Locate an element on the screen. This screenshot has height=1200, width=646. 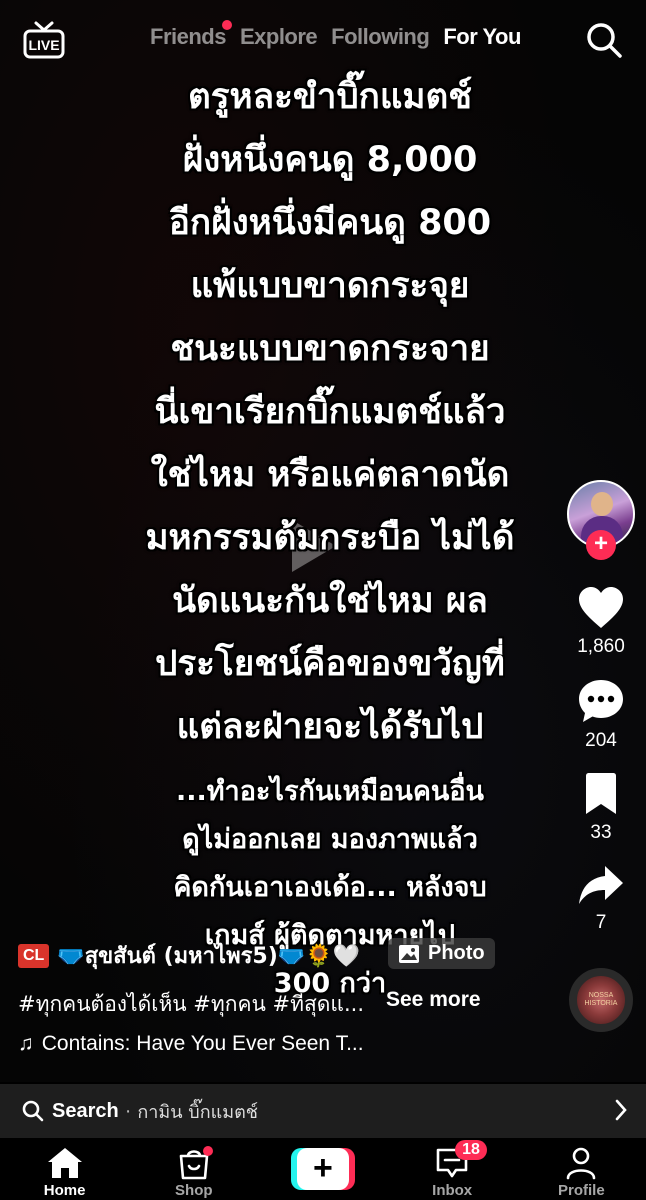
caption-line: นี่เขาเรียกบิ๊กแมตช์แล้ว is located at coordinates (330, 412).